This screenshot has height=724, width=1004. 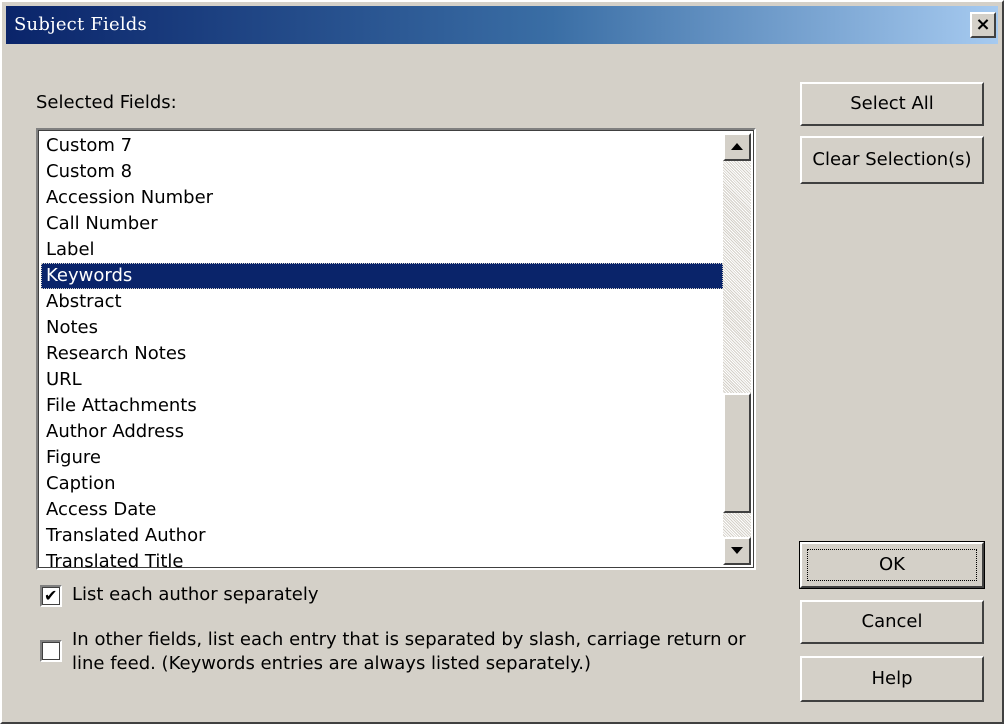 What do you see at coordinates (382, 484) in the screenshot?
I see `list-item: Caption` at bounding box center [382, 484].